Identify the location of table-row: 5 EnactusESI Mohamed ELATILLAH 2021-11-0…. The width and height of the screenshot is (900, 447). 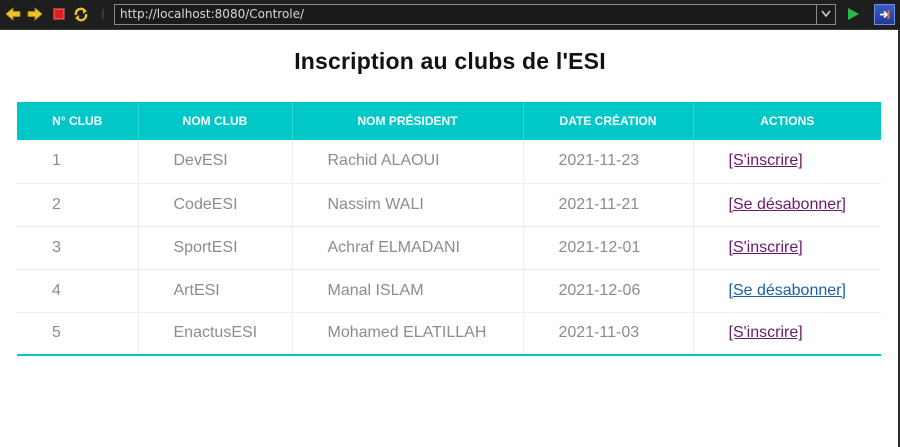
(449, 333).